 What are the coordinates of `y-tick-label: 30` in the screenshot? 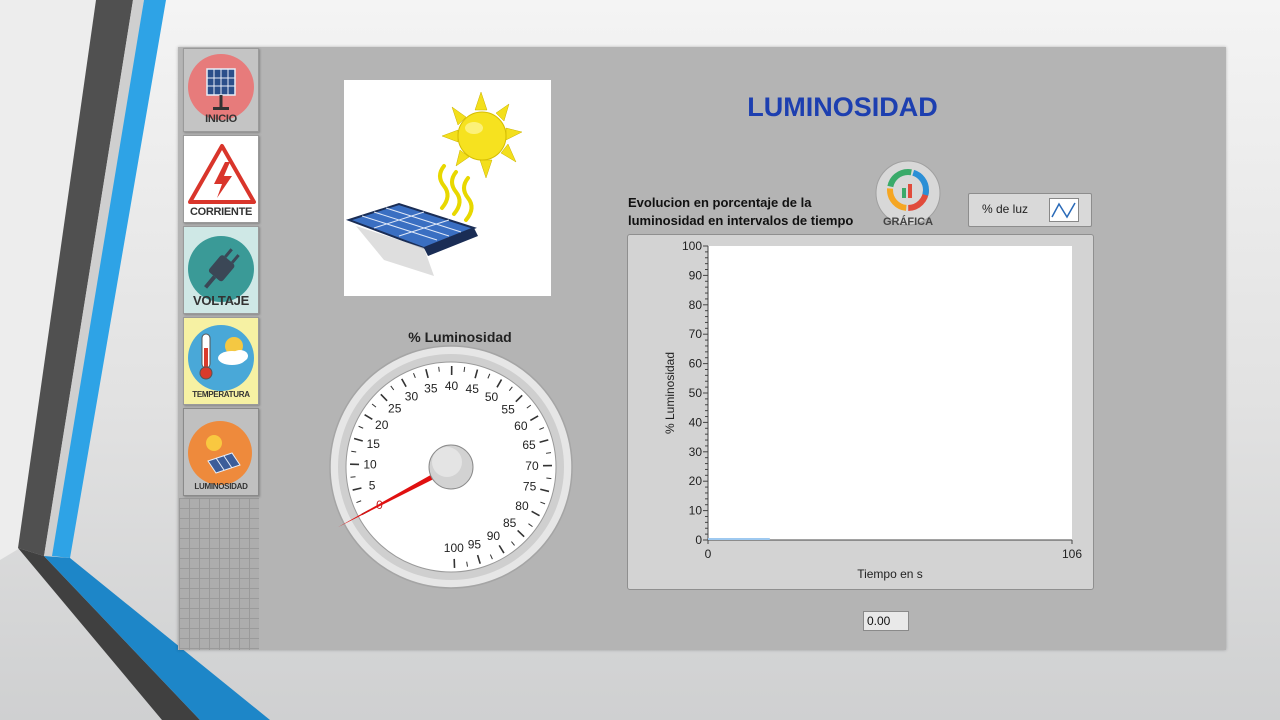 It's located at (696, 452).